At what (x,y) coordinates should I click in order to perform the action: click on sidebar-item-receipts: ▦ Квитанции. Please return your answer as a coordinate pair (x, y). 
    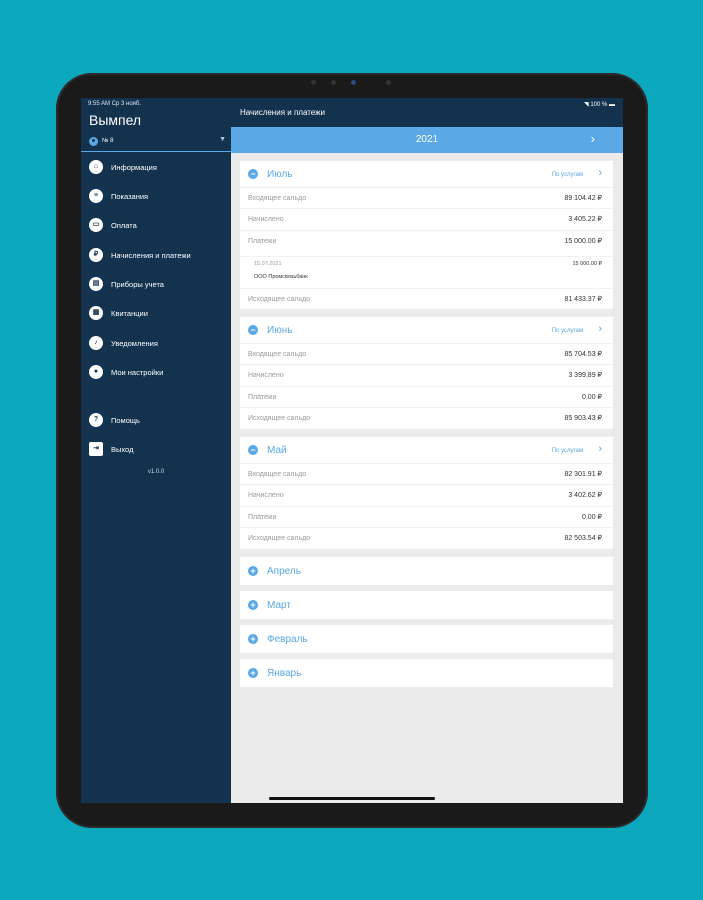
    Looking at the image, I should click on (159, 313).